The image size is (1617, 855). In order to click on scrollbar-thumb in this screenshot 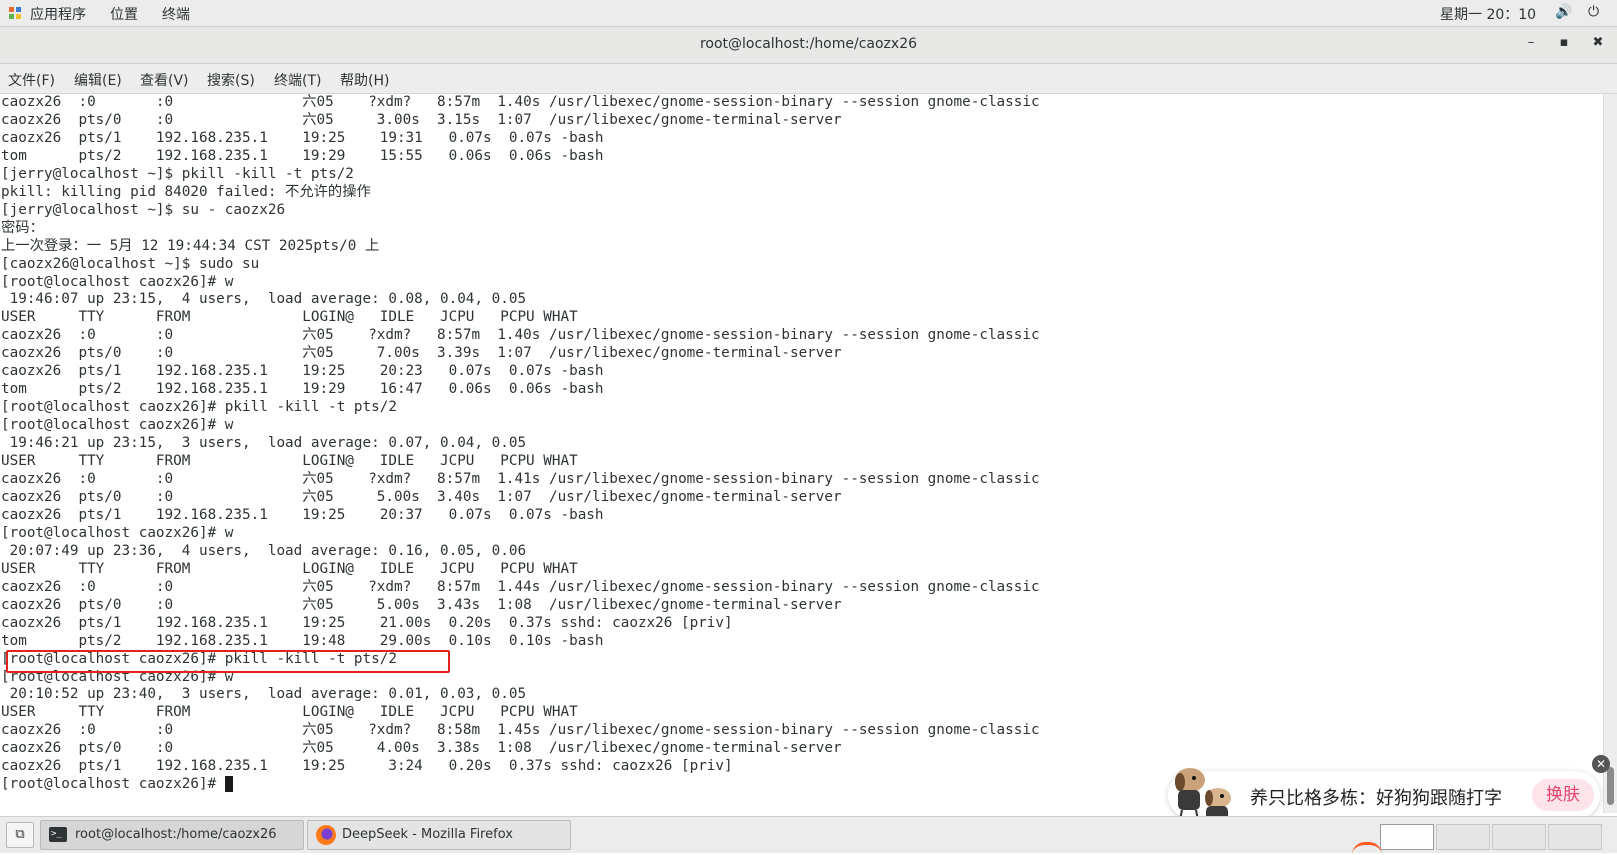, I will do `click(1610, 786)`.